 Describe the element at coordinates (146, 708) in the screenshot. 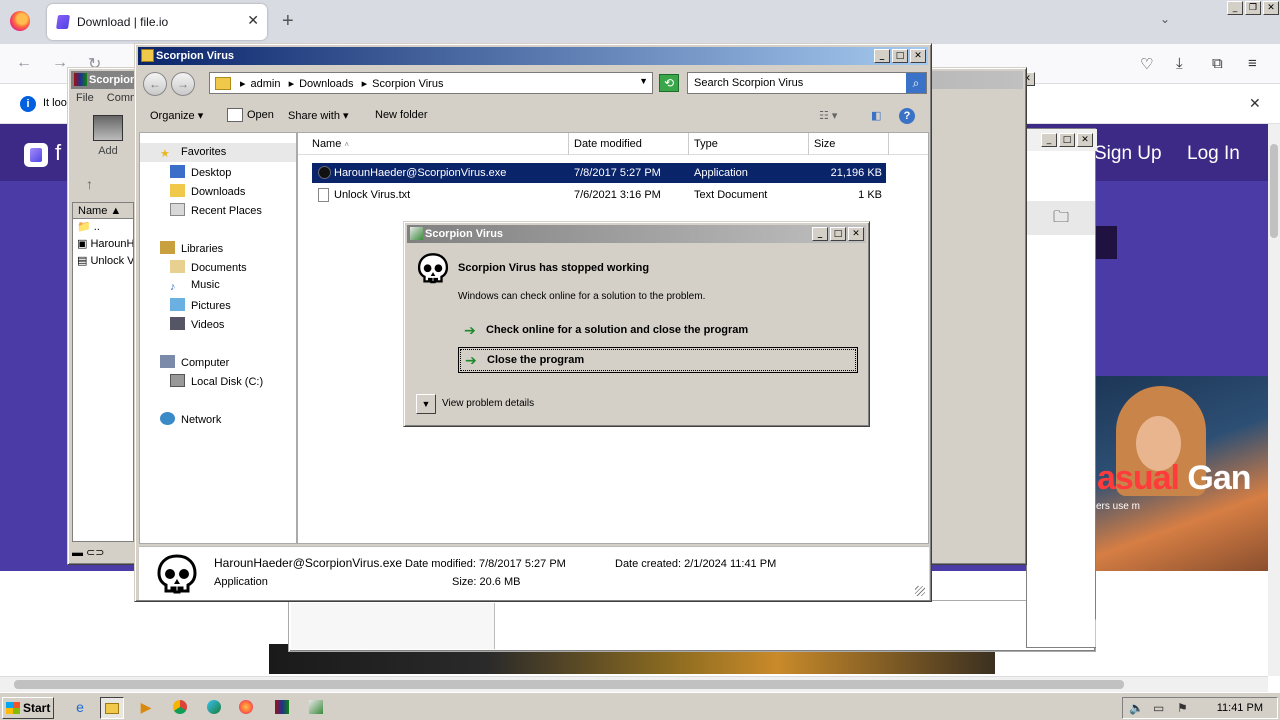

I see `media-player-icon: ▶` at that location.